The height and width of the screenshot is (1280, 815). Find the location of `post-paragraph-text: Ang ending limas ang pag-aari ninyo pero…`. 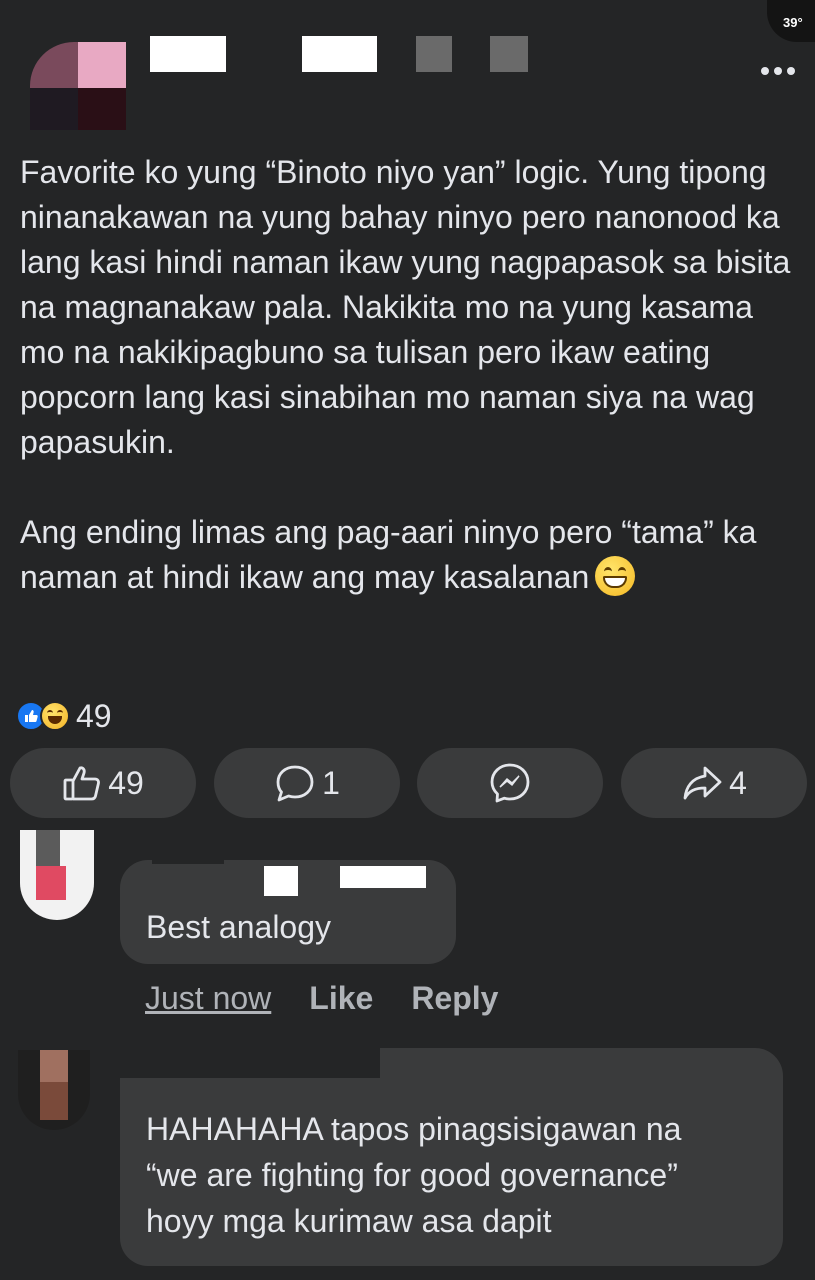

post-paragraph-text: Ang ending limas ang pag-aari ninyo pero… is located at coordinates (393, 554).